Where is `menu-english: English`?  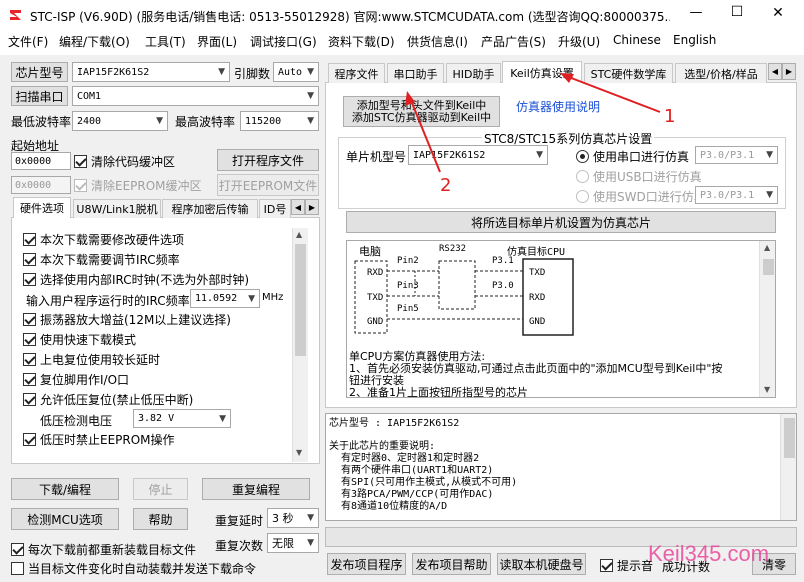
menu-english: English is located at coordinates (694, 40).